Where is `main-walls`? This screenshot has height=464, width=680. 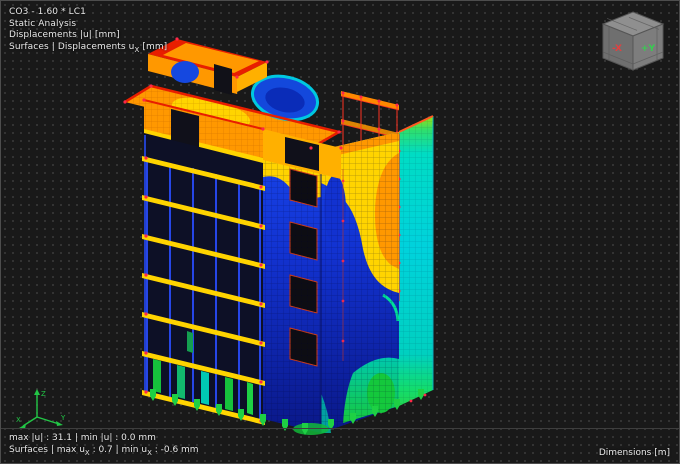
main-walls is located at coordinates (331, 282).